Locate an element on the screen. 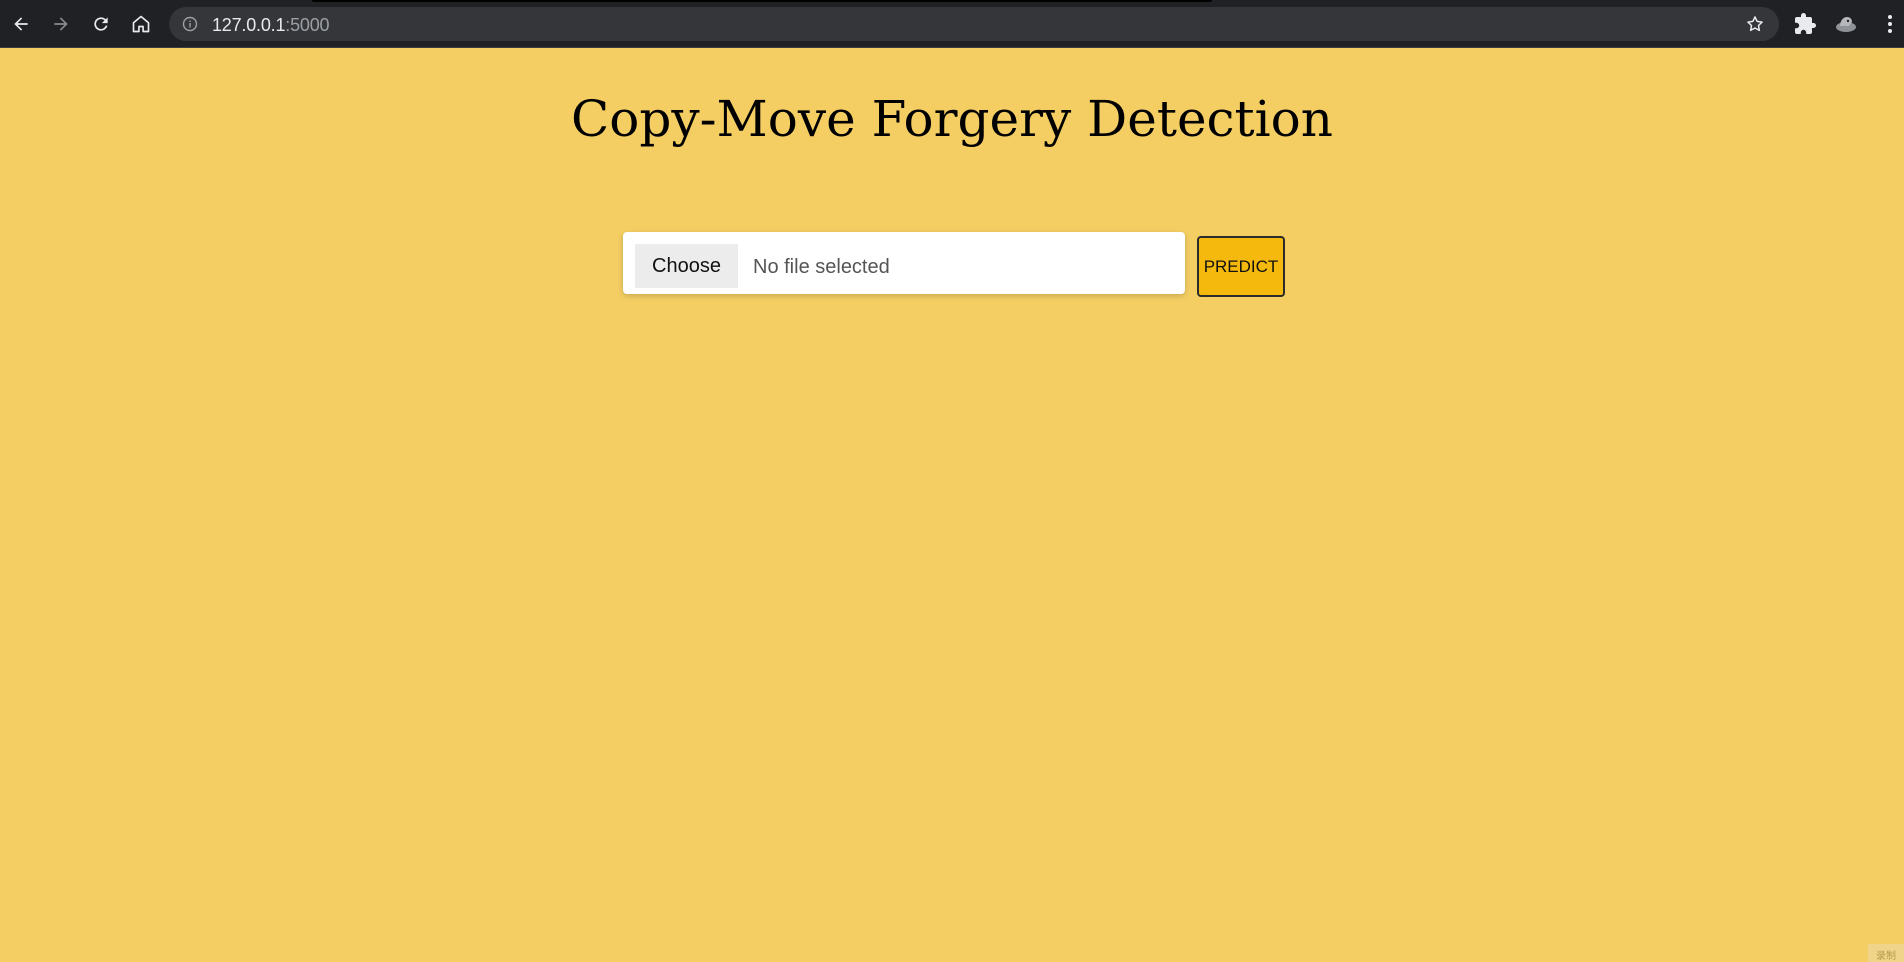 The height and width of the screenshot is (962, 1904). reload-icon is located at coordinates (101, 24).